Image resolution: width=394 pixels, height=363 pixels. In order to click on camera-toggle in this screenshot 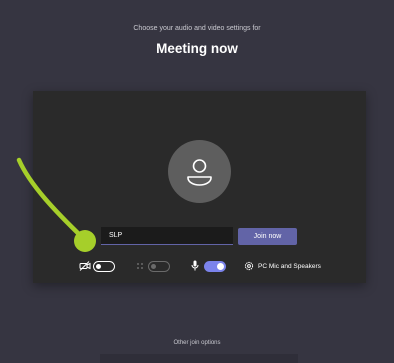, I will do `click(104, 266)`.